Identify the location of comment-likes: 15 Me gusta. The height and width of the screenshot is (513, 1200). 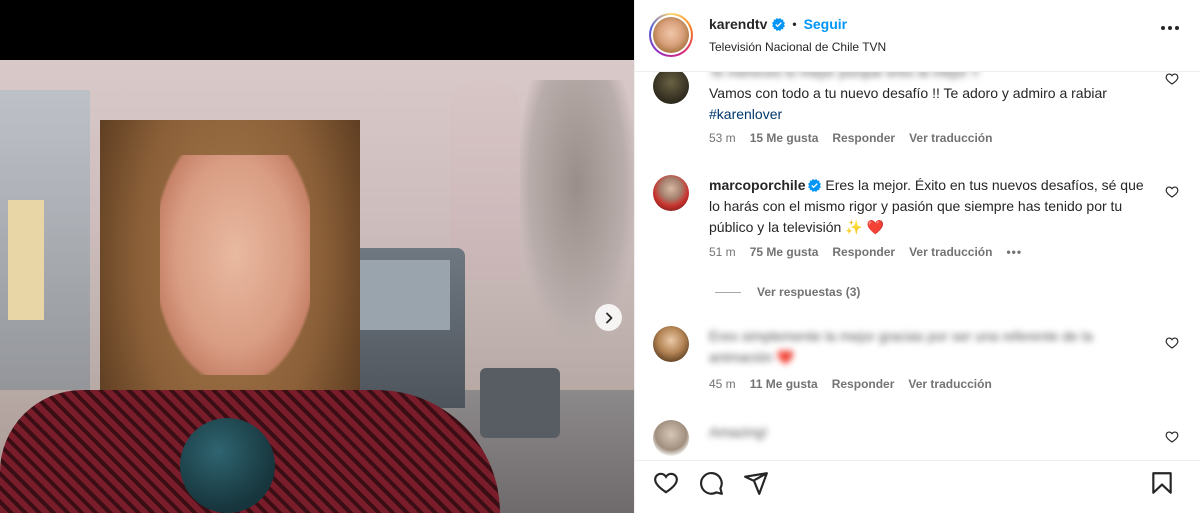
(784, 138).